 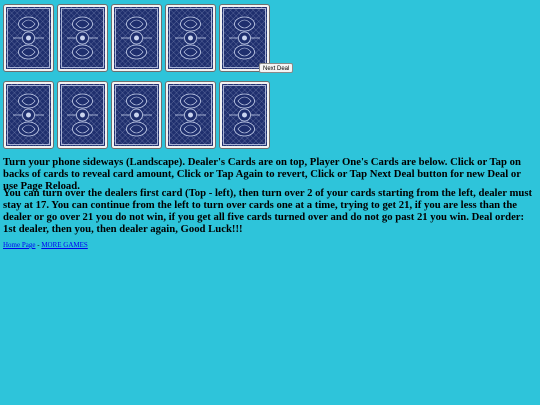 I want to click on player-hand, so click(x=136, y=115).